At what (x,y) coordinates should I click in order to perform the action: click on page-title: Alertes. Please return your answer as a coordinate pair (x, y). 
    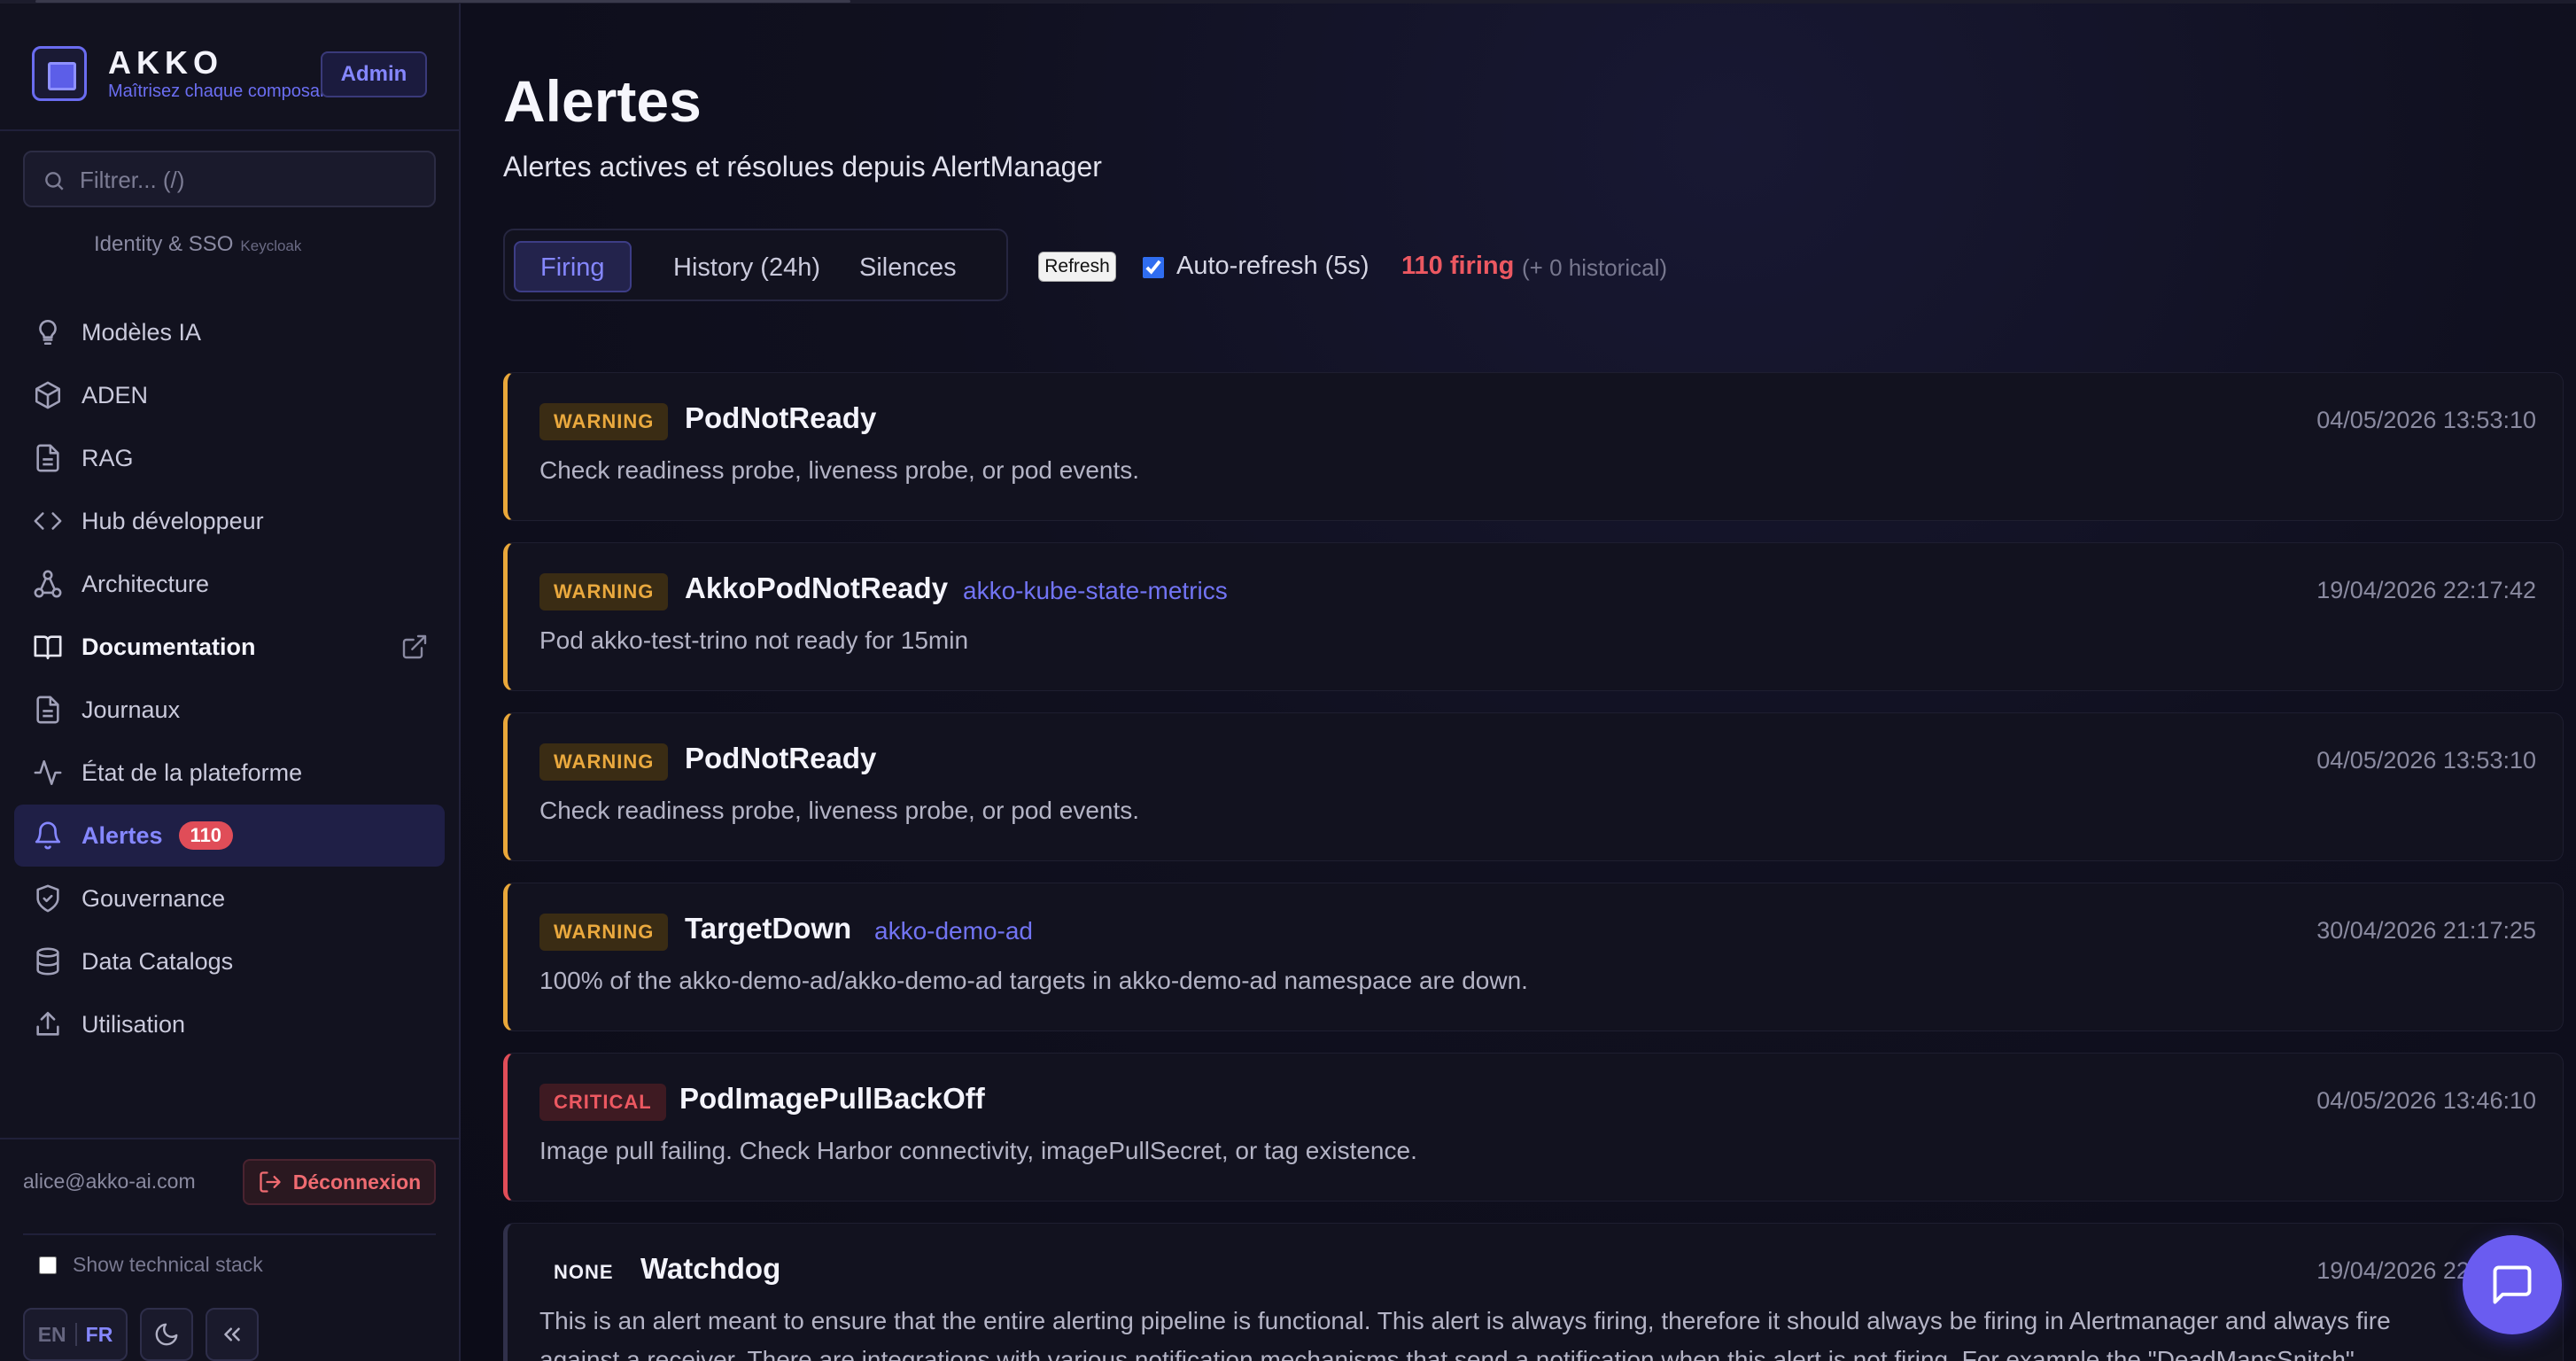
    Looking at the image, I should click on (602, 101).